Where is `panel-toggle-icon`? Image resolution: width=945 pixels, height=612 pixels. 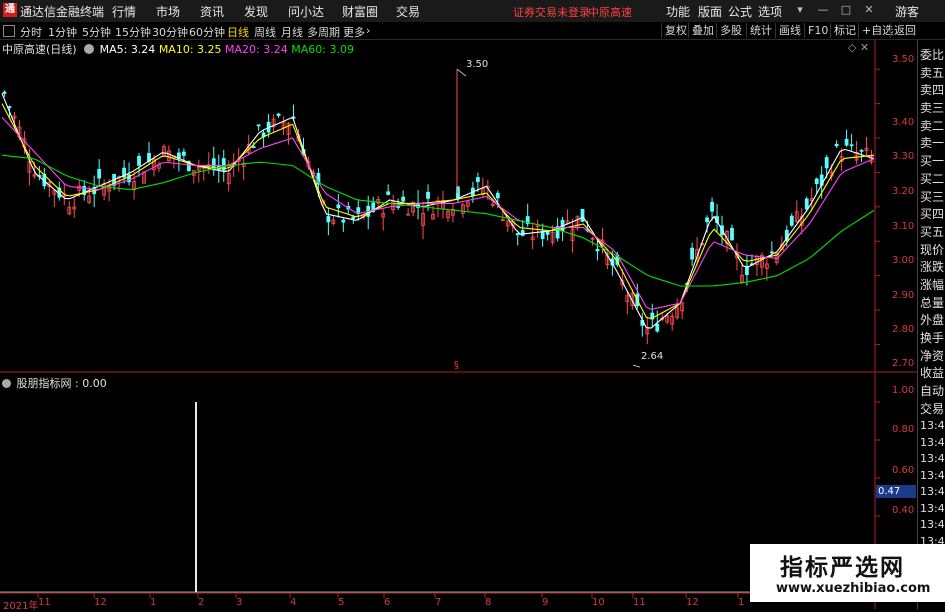
panel-toggle-icon is located at coordinates (9, 31).